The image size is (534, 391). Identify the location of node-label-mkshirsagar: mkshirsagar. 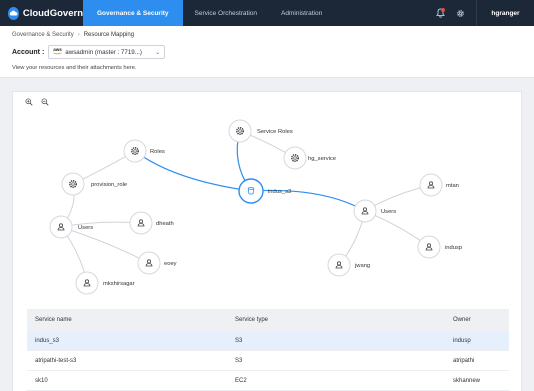
(119, 284).